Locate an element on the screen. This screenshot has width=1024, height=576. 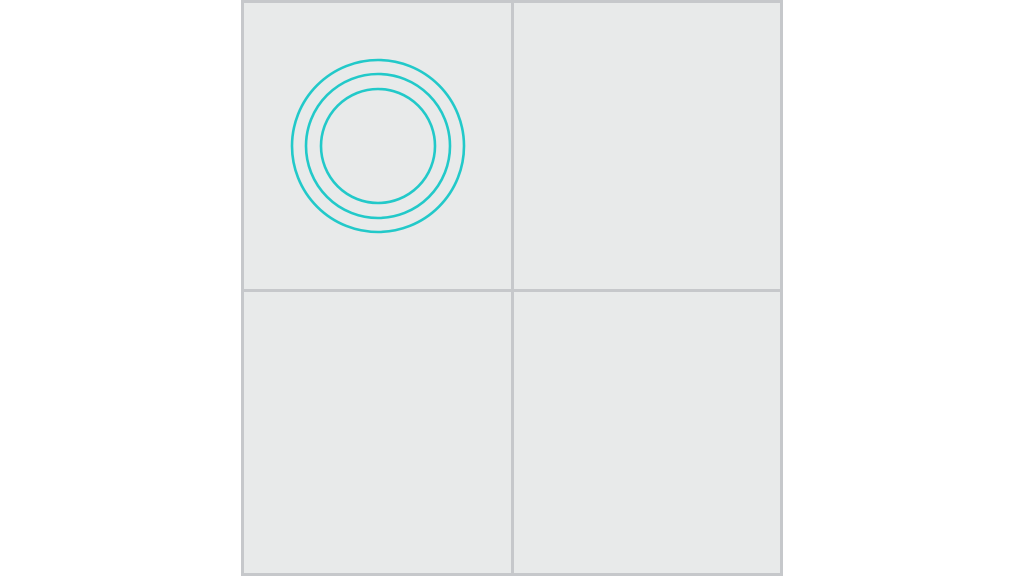
outer-ring is located at coordinates (378, 146).